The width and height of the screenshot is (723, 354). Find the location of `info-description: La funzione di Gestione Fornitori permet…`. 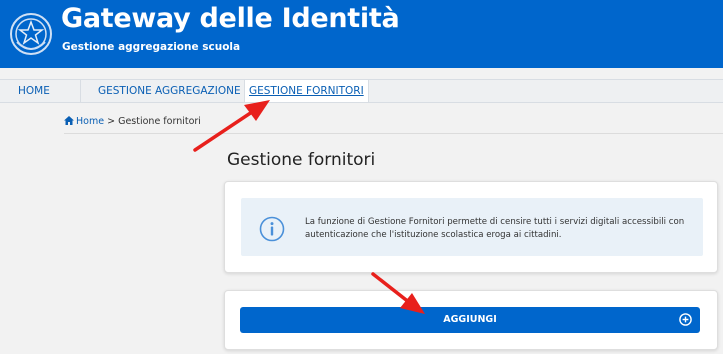

info-description: La funzione di Gestione Fornitori permet… is located at coordinates (495, 228).